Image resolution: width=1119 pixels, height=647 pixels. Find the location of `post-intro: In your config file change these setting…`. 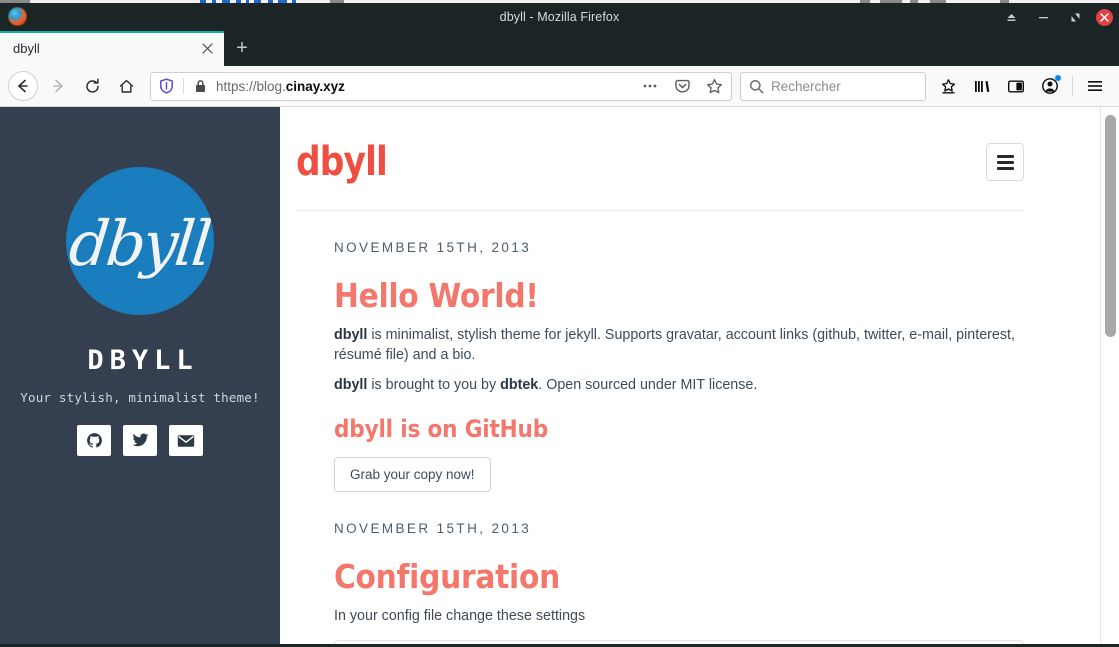

post-intro: In your config file change these setting… is located at coordinates (460, 616).